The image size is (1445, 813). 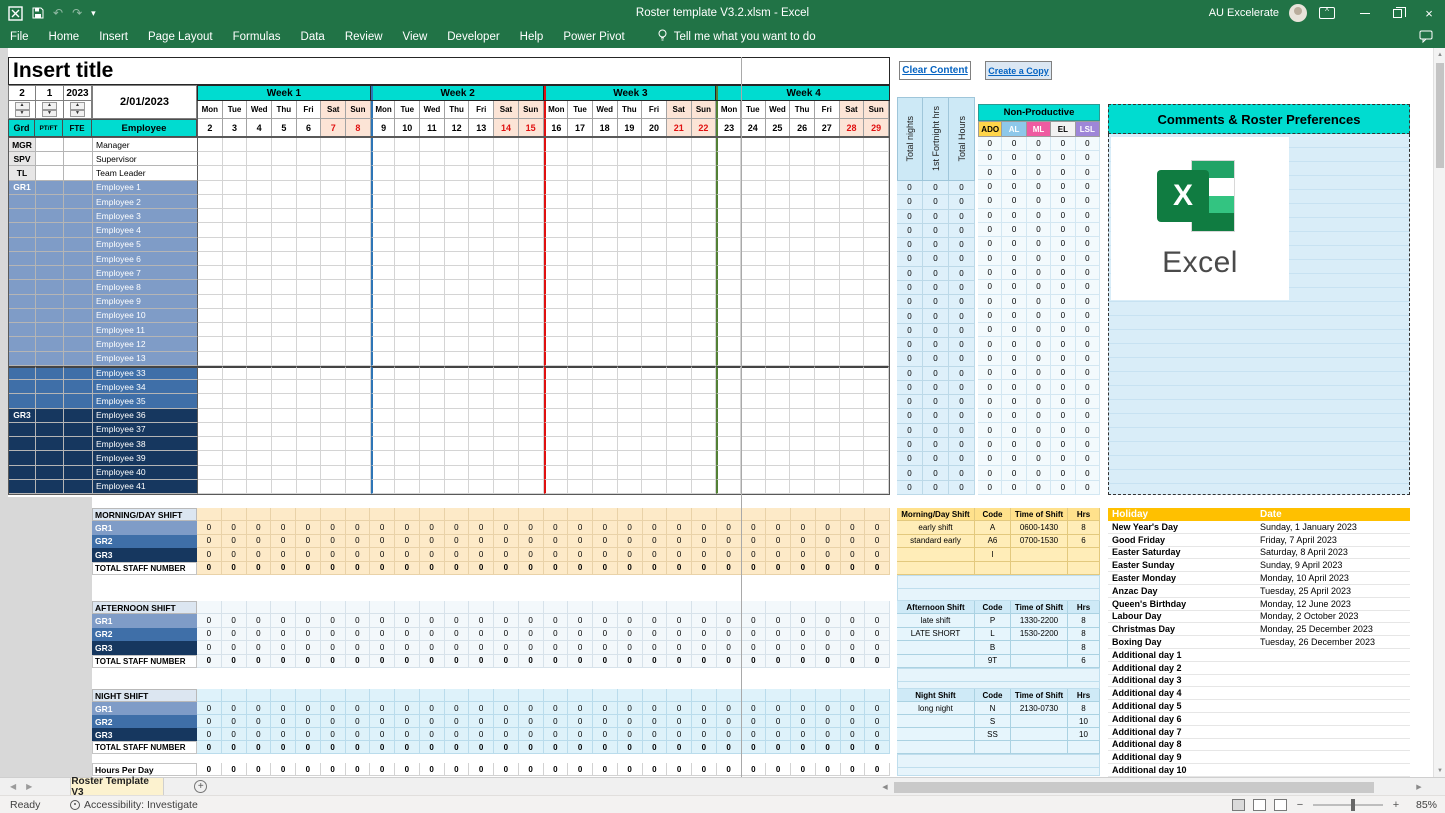 I want to click on tell-me-box: Tell me what you want to do, so click(x=736, y=37).